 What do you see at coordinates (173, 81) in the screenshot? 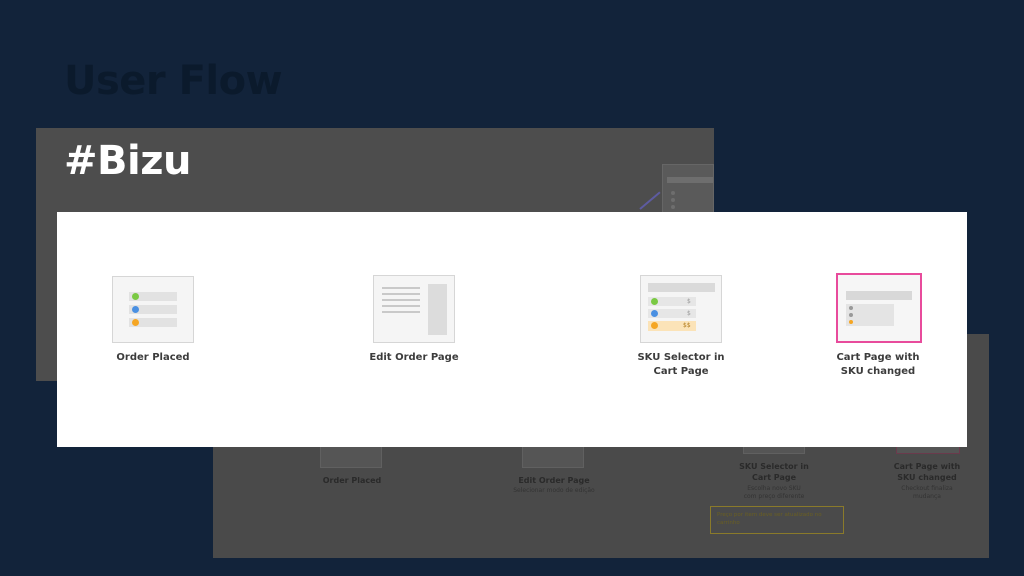
I see `slide-title: User Flow` at bounding box center [173, 81].